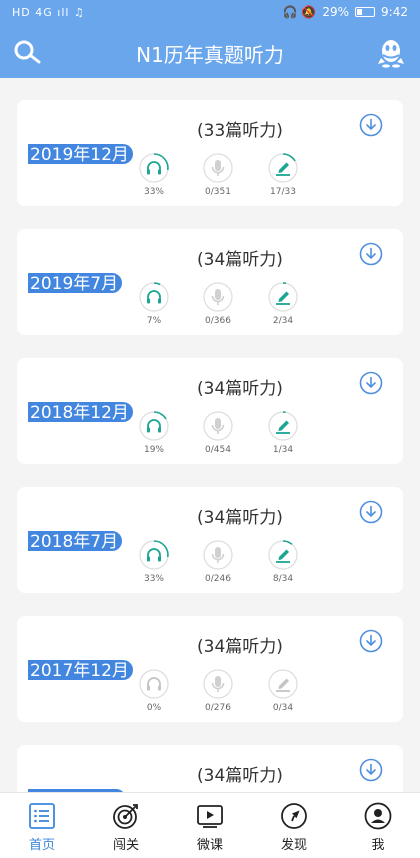  I want to click on quiz-progress: 0/34, so click(283, 690).